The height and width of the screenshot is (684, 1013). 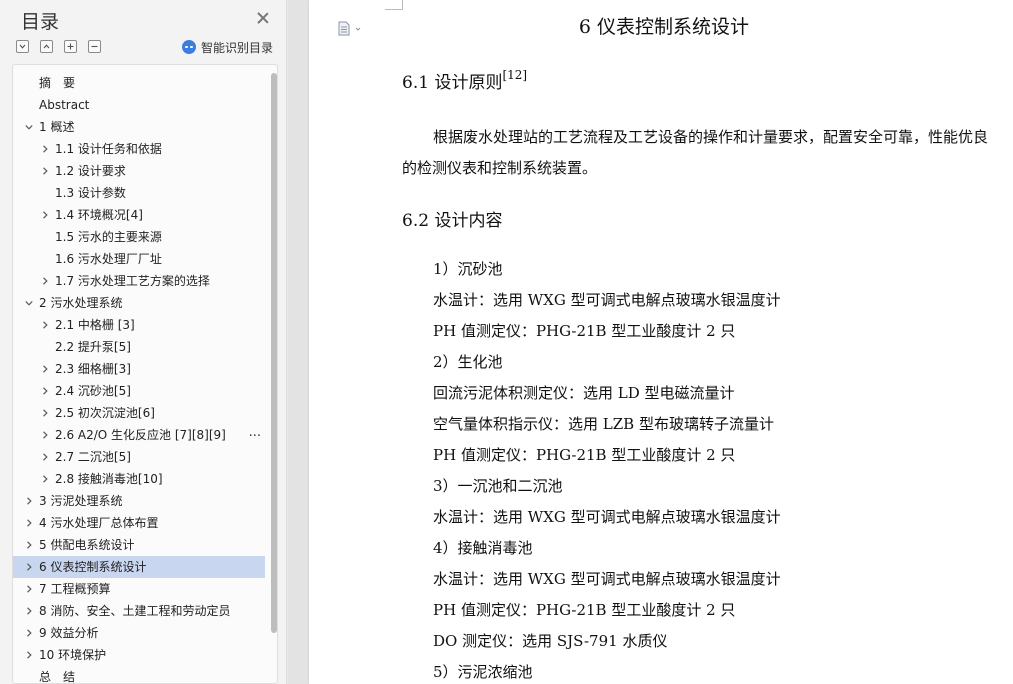 I want to click on toc-item: 1.1 设计任务和依据, so click(x=139, y=149).